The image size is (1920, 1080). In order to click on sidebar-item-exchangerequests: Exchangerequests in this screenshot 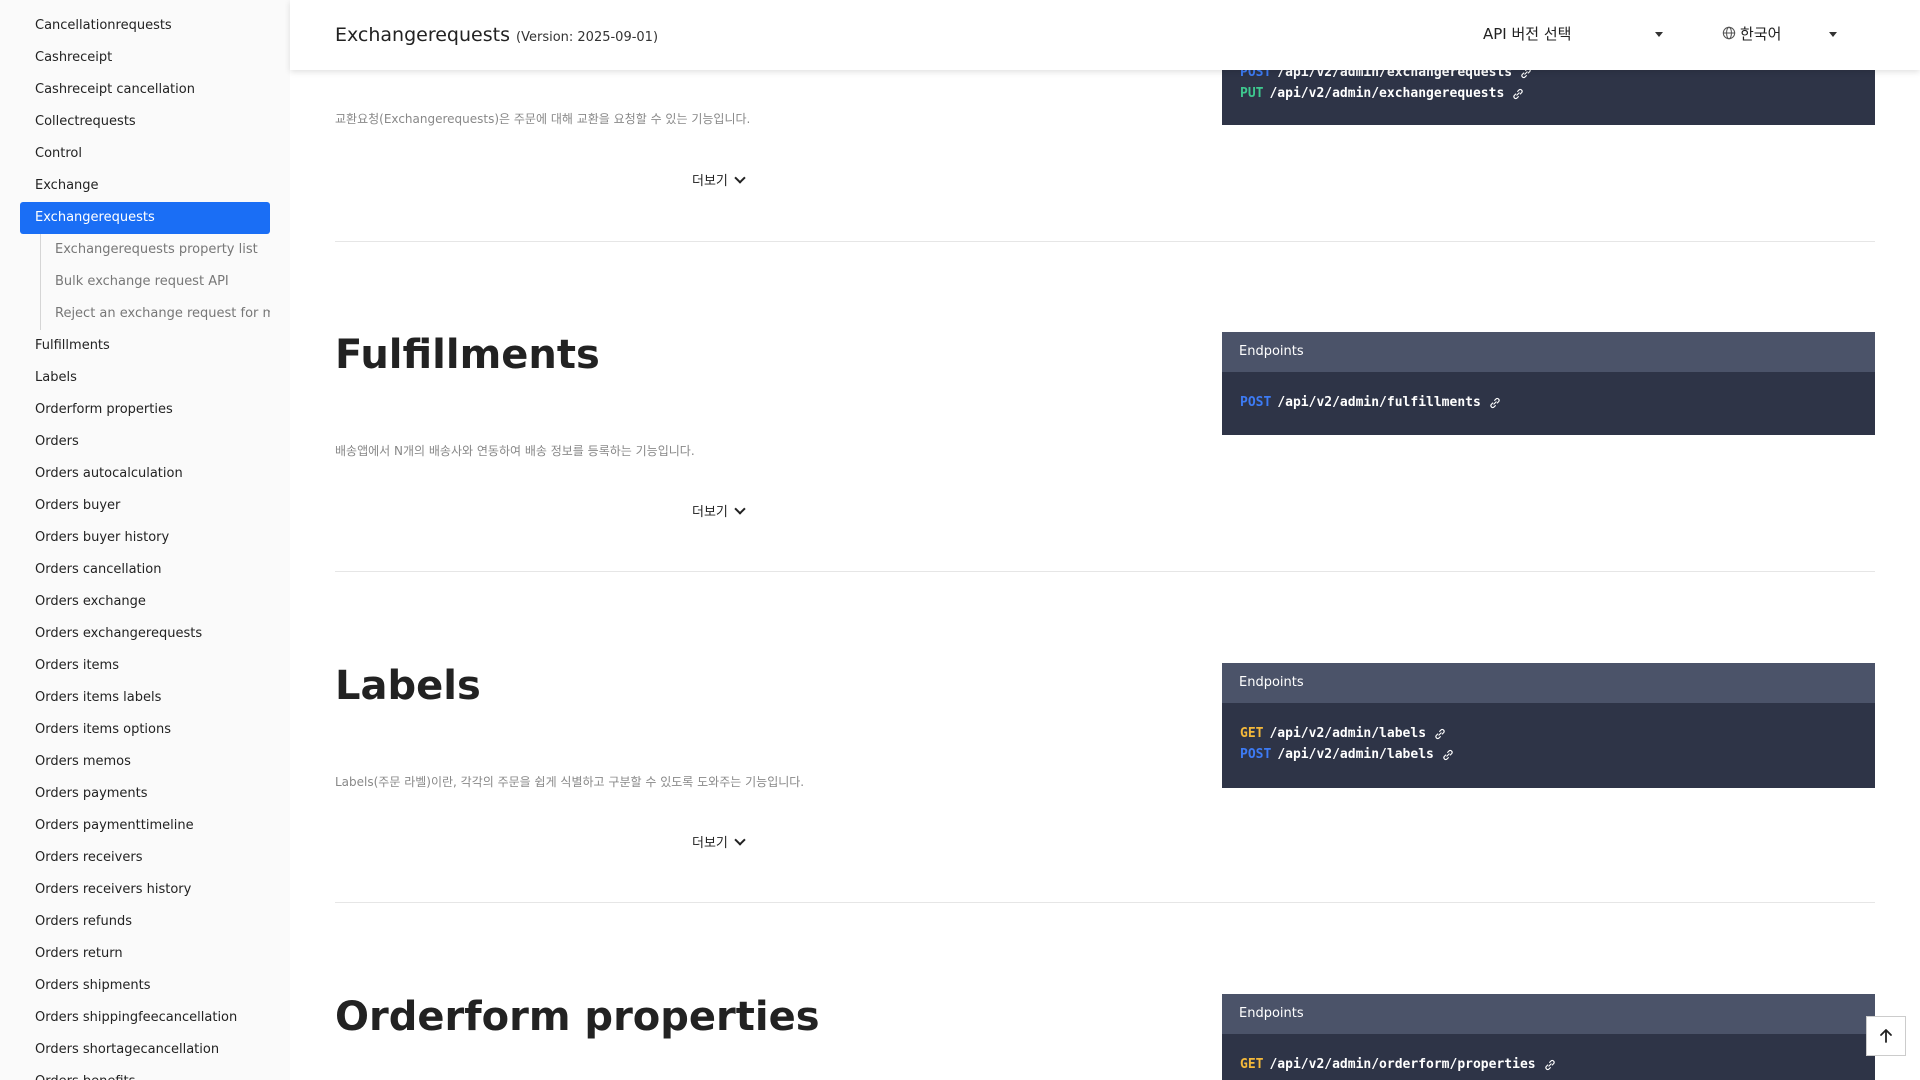, I will do `click(145, 218)`.